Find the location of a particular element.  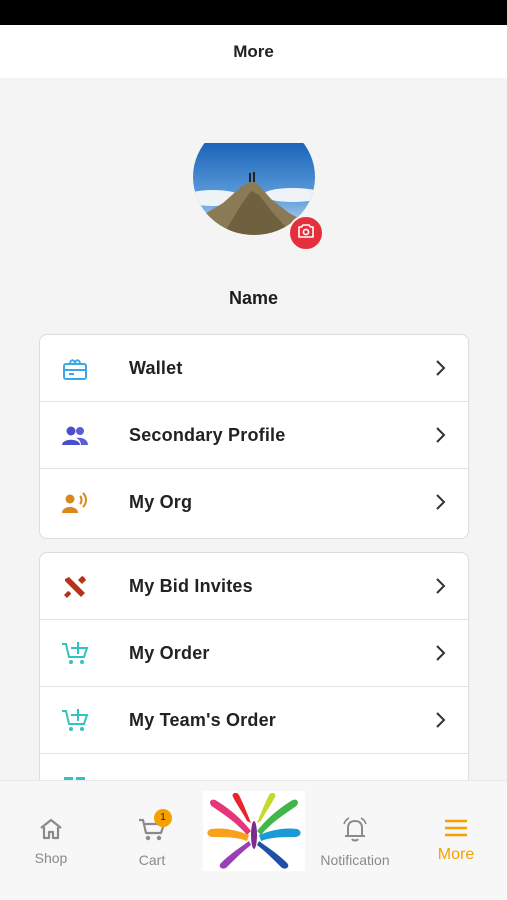

home-icon is located at coordinates (51, 831).